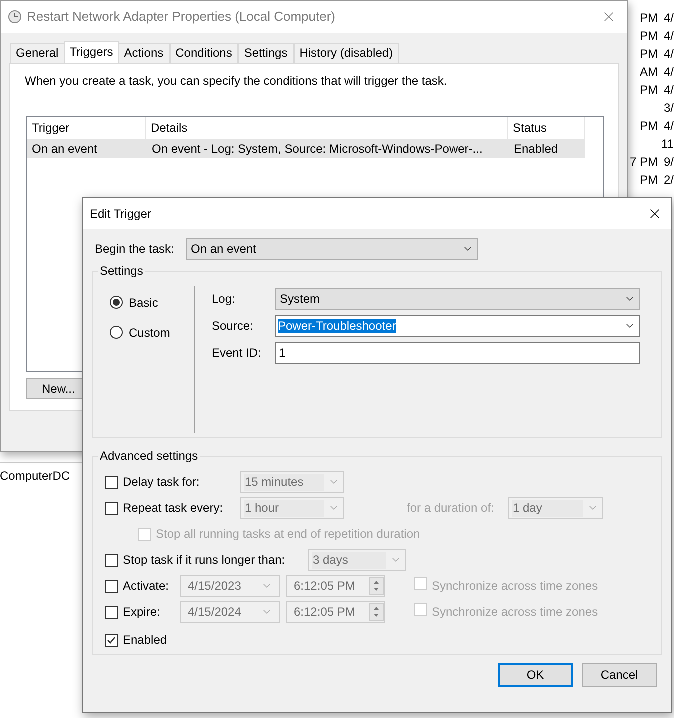 Image resolution: width=674 pixels, height=718 pixels. What do you see at coordinates (204, 560) in the screenshot?
I see `checkbox-label: Stop task if it runs longer than:` at bounding box center [204, 560].